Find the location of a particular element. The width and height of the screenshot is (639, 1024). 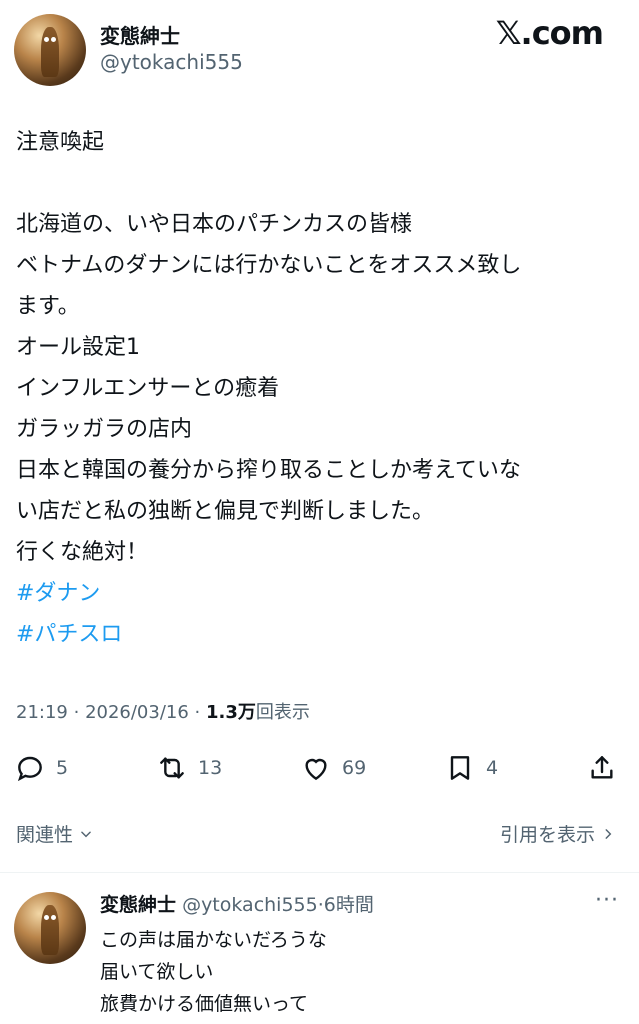

reply-icon is located at coordinates (29, 769).